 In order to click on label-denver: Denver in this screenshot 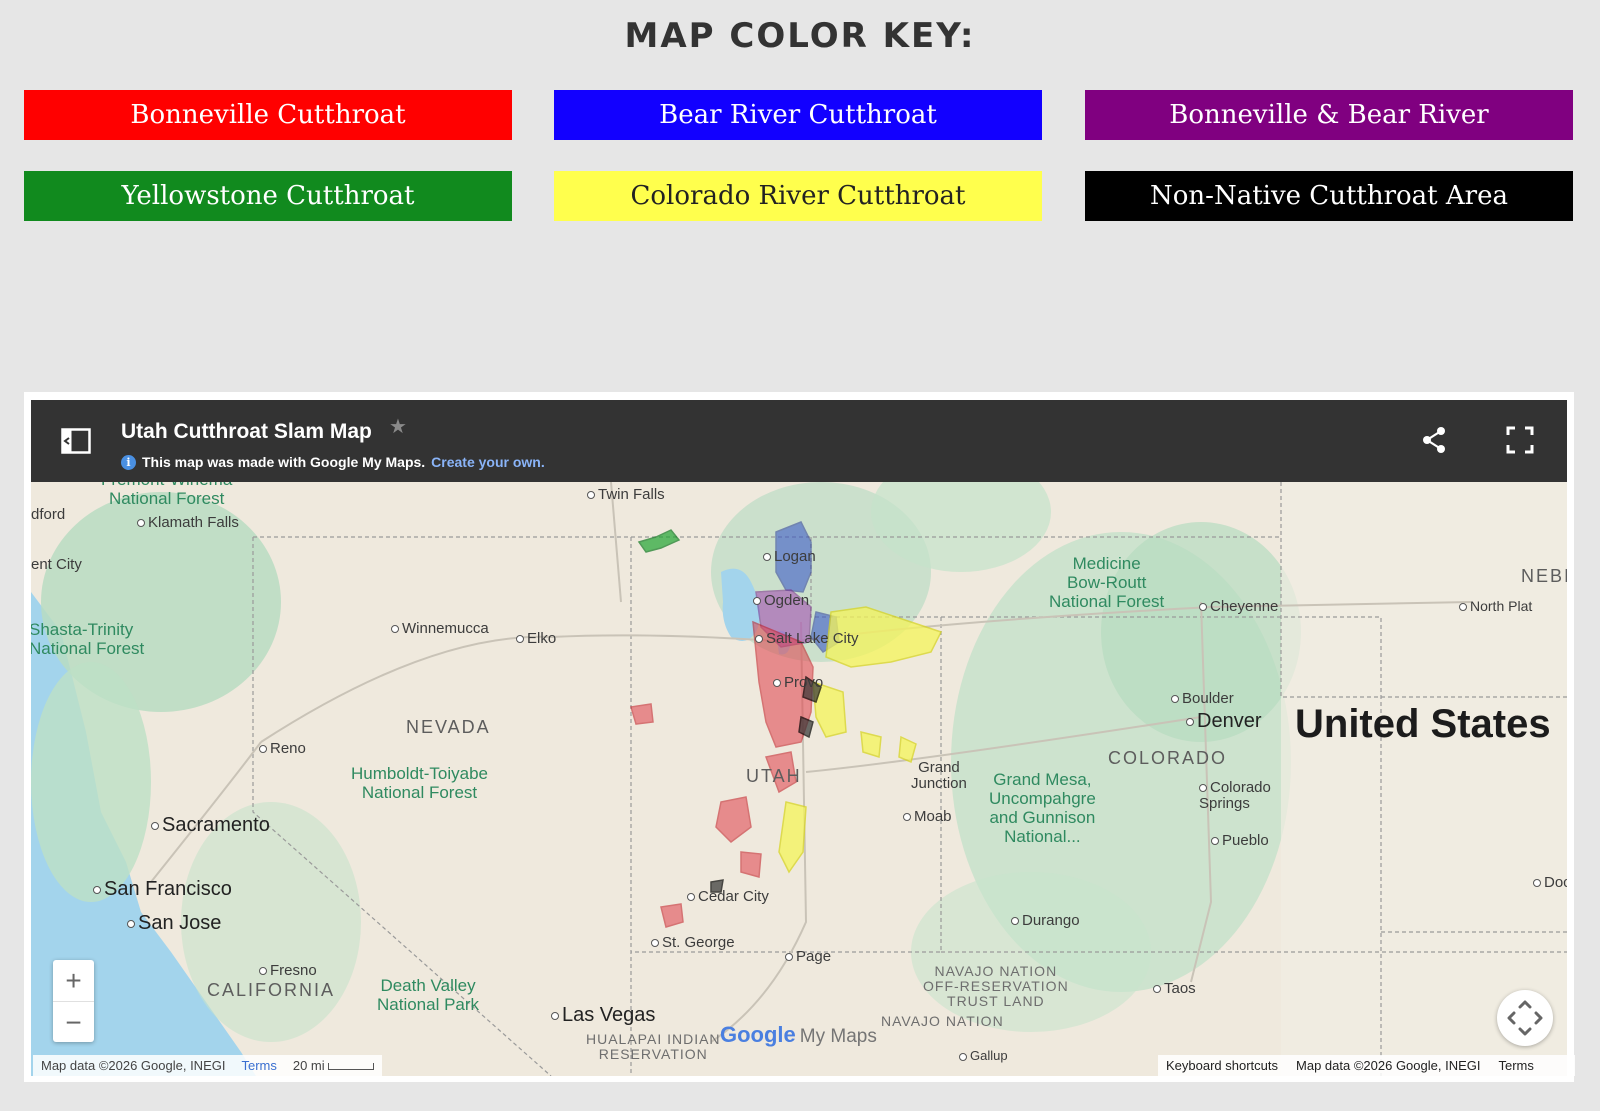, I will do `click(1223, 721)`.